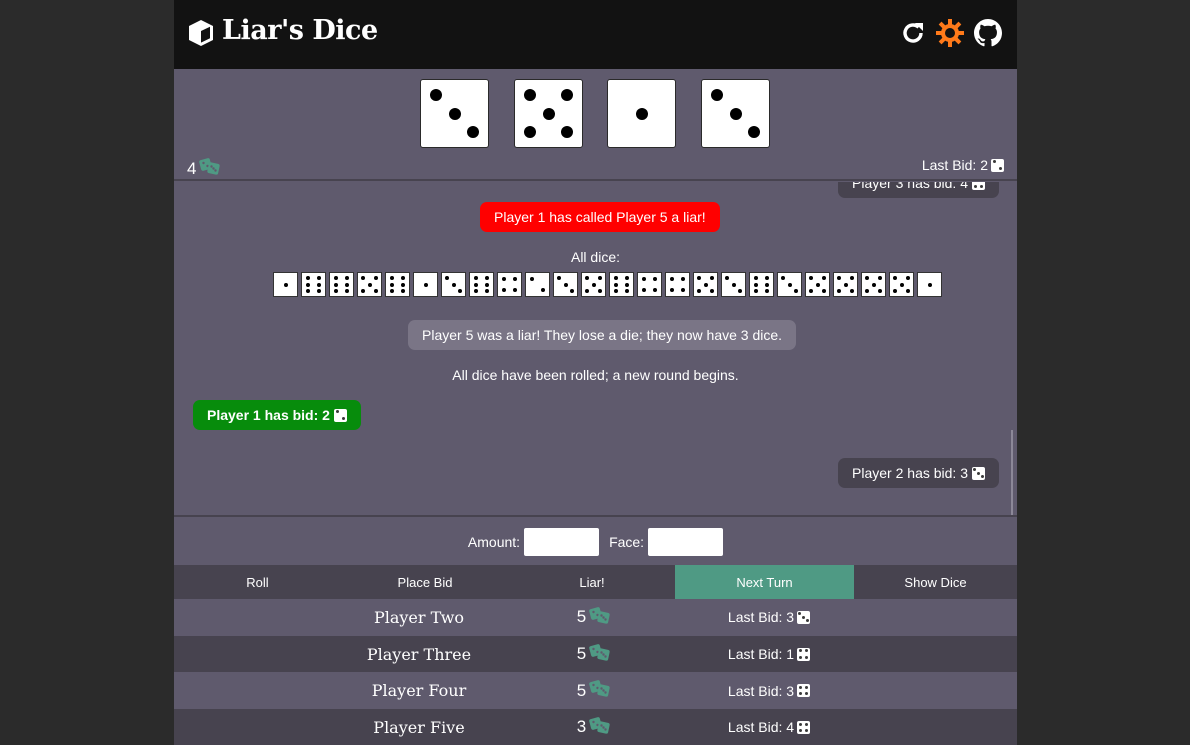 The height and width of the screenshot is (745, 1190). Describe the element at coordinates (419, 654) in the screenshot. I see `player-name: Player Three` at that location.